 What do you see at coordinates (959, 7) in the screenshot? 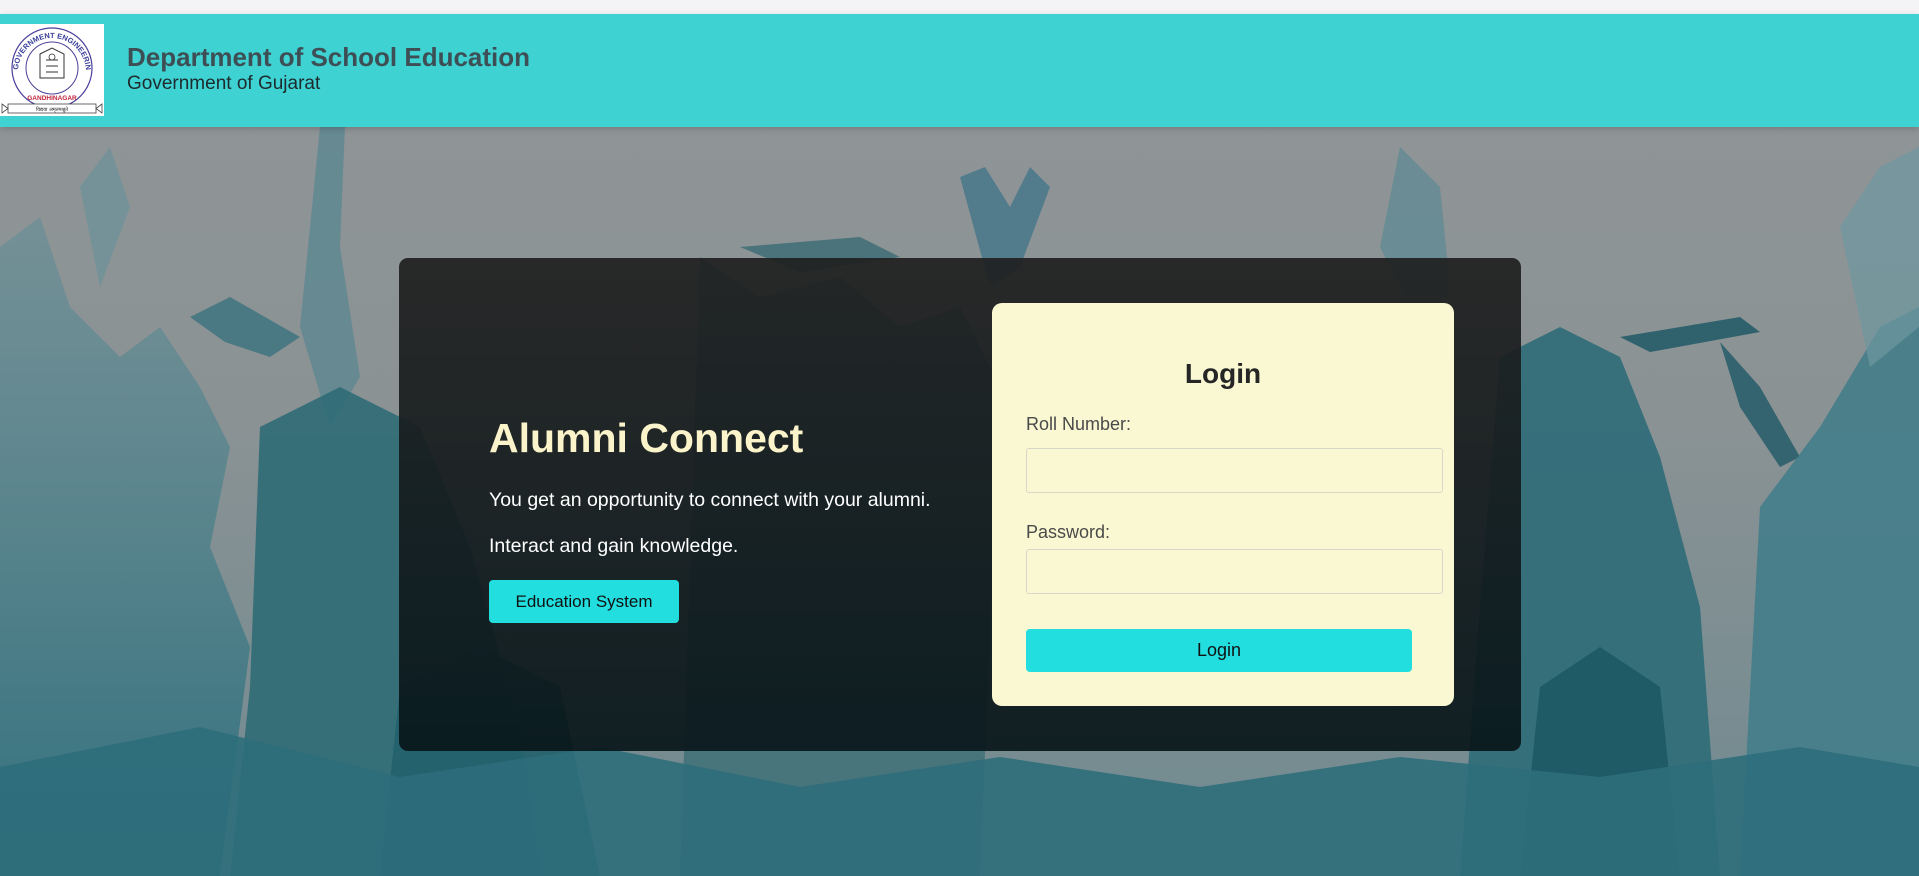
I see `top-strip` at bounding box center [959, 7].